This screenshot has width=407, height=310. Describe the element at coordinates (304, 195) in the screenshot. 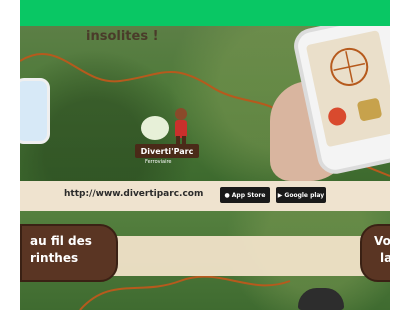

I see `google-play-label: Google play` at that location.